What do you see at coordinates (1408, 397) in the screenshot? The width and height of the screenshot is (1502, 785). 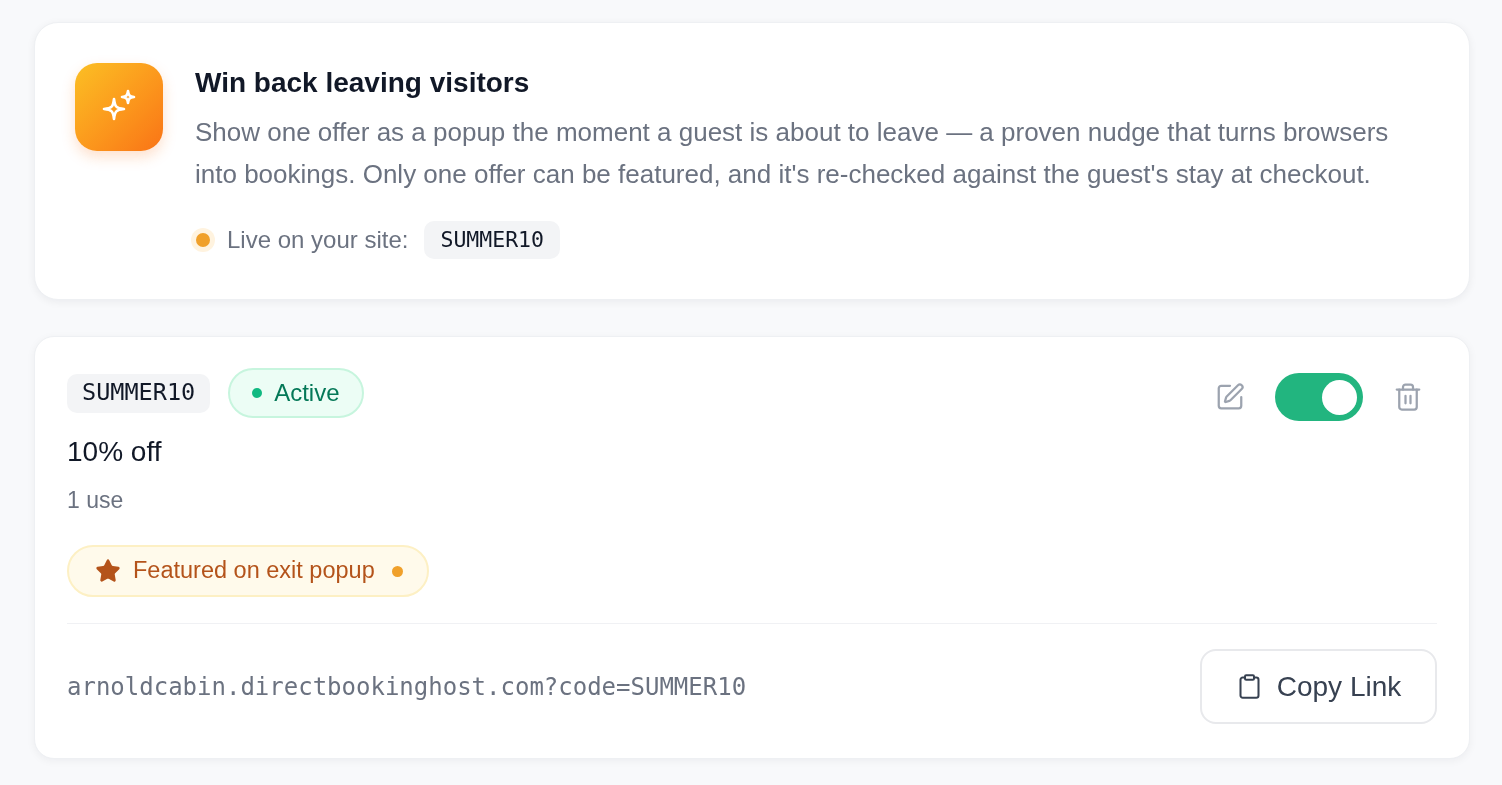 I see `delete-icon` at bounding box center [1408, 397].